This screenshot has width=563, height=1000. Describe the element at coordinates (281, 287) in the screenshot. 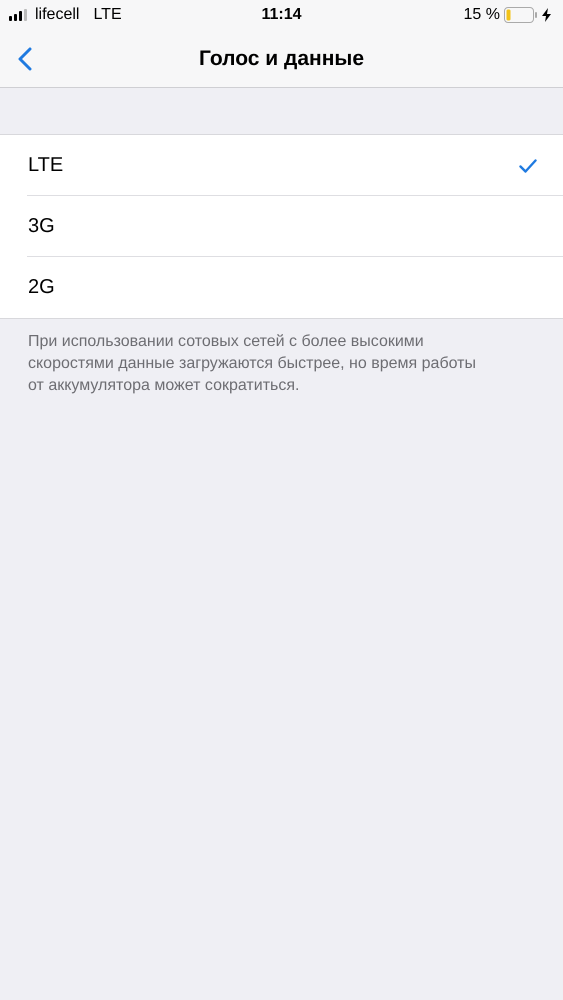

I see `network-option: 2G` at that location.